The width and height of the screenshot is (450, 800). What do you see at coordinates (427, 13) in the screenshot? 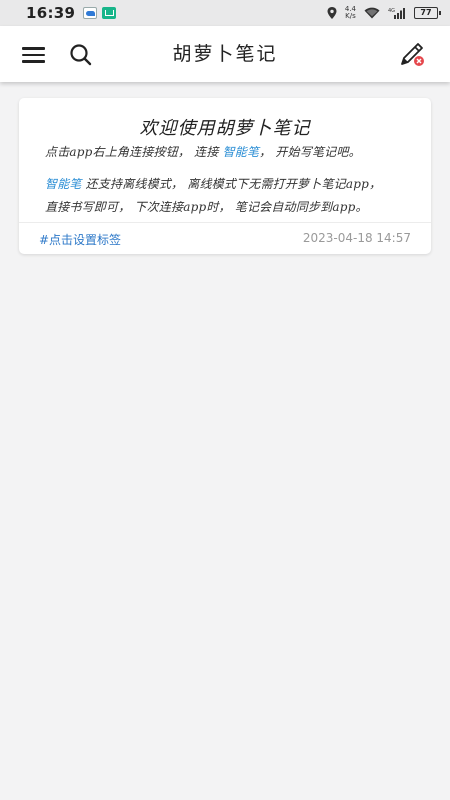
I see `battery-indicator: 77` at bounding box center [427, 13].